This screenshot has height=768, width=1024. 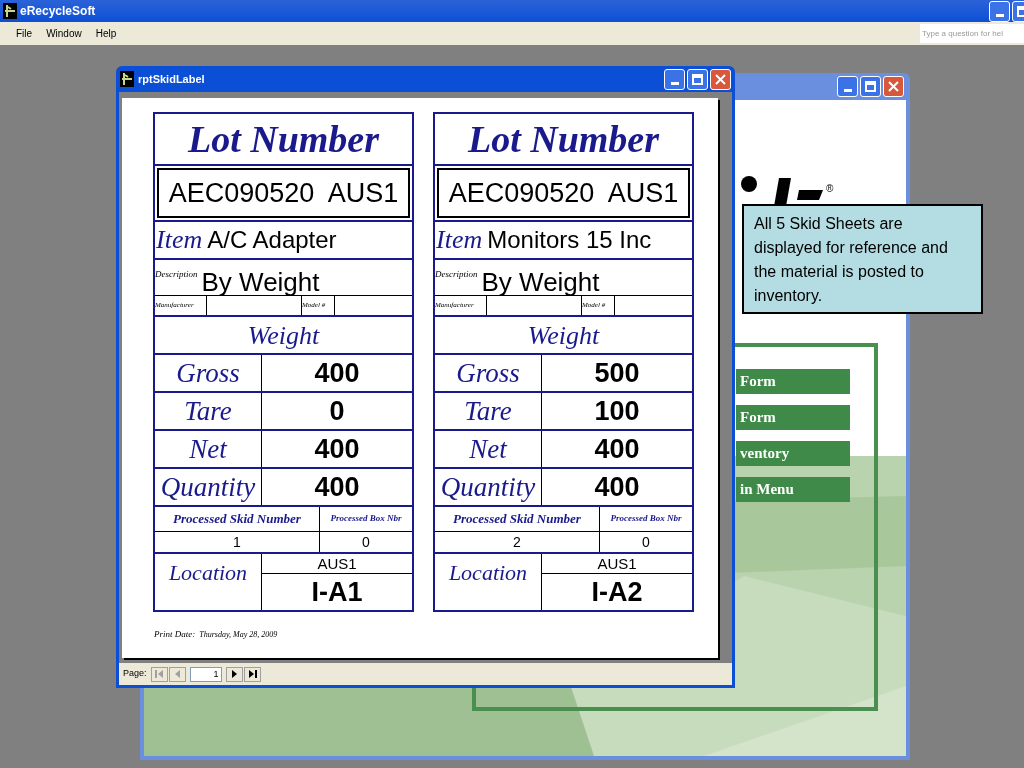 What do you see at coordinates (793, 489) in the screenshot?
I see `menu-button: in Menu` at bounding box center [793, 489].